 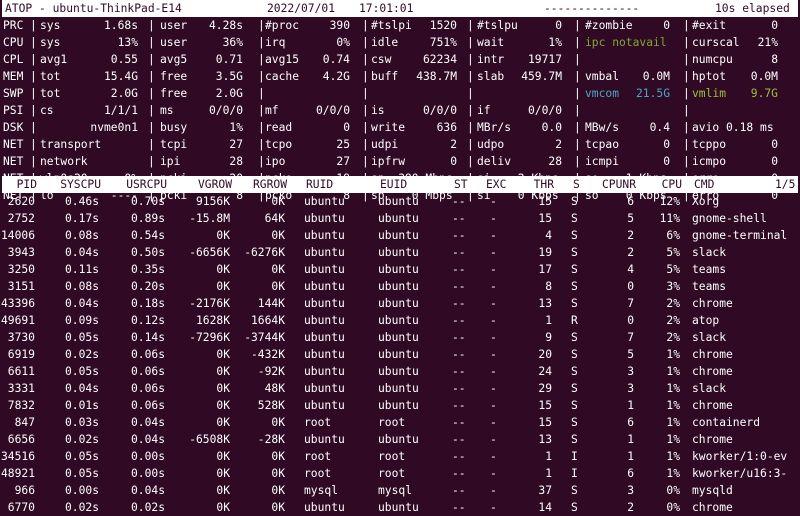 What do you see at coordinates (774, 59) in the screenshot?
I see `metric-value: 8` at bounding box center [774, 59].